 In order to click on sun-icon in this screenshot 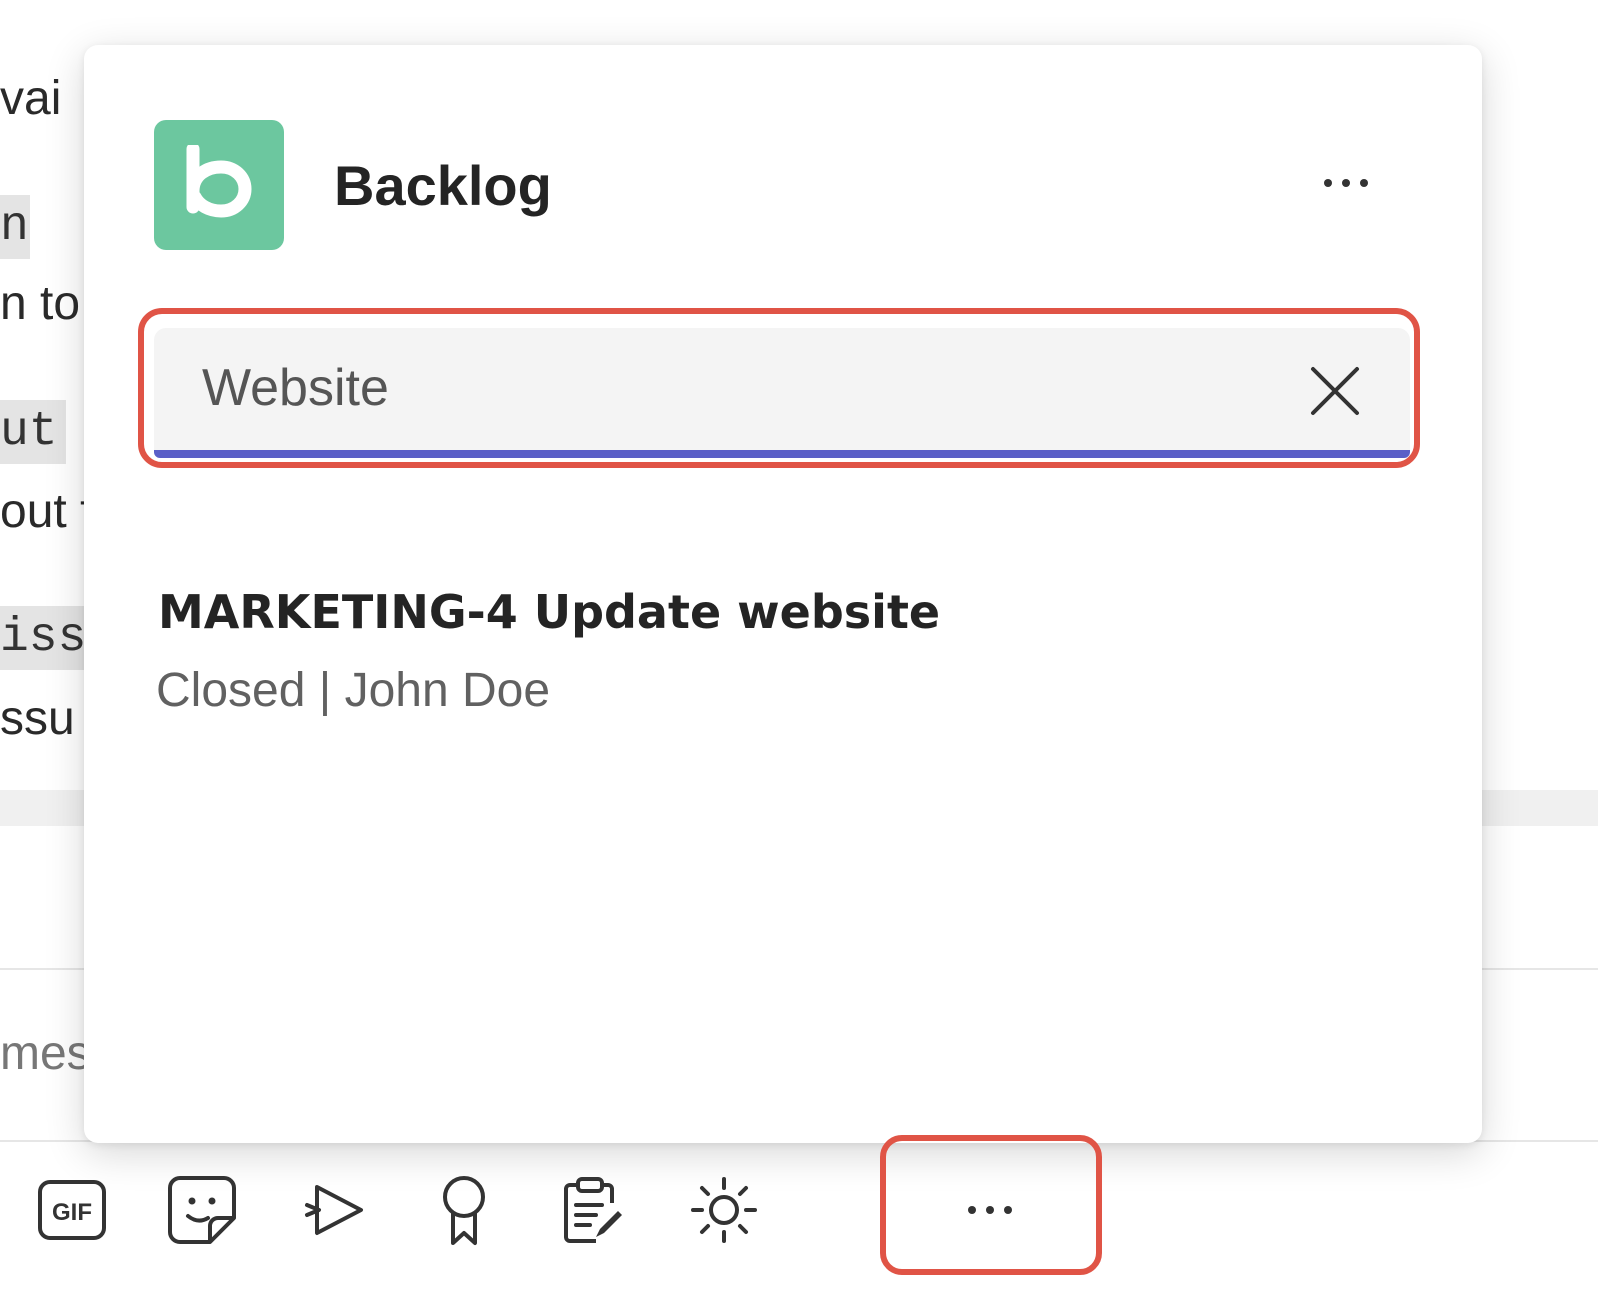, I will do `click(724, 1210)`.